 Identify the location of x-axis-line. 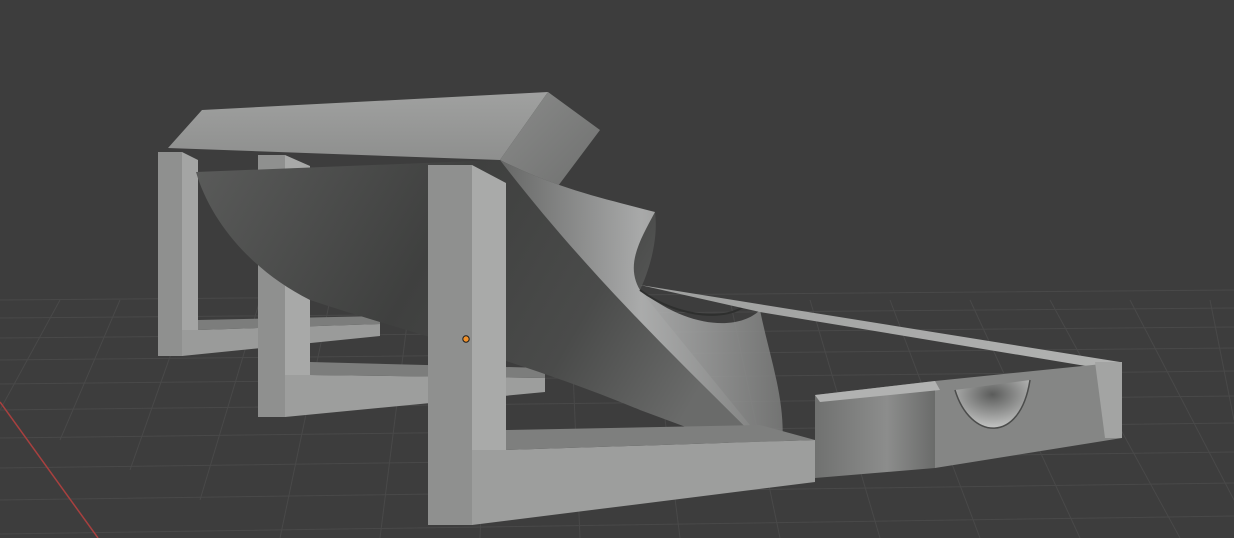
(49, 469).